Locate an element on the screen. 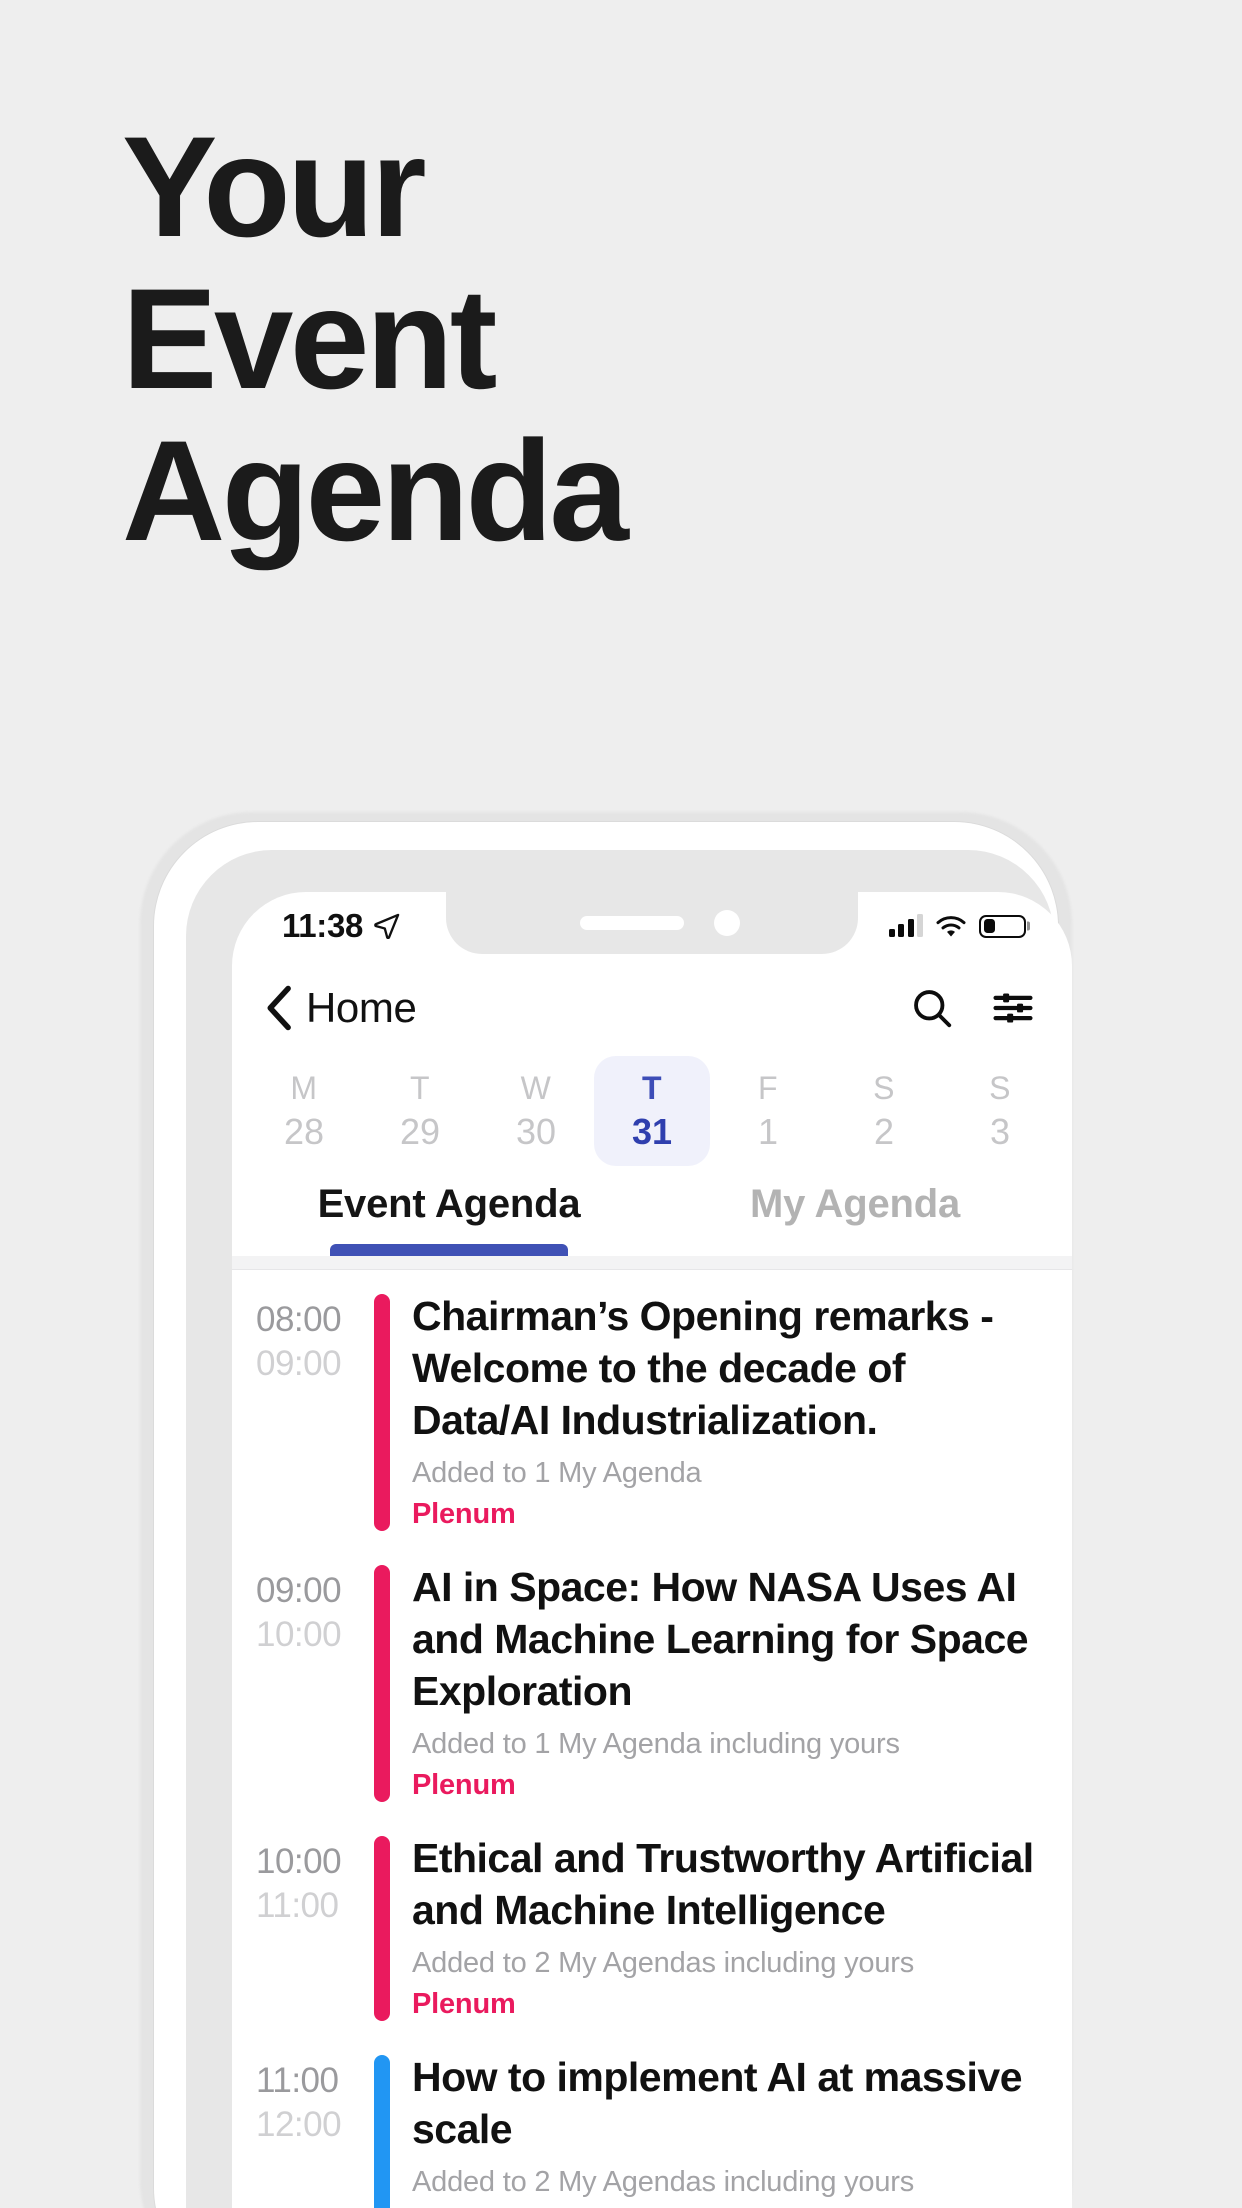  chevron-left-icon is located at coordinates (279, 1008).